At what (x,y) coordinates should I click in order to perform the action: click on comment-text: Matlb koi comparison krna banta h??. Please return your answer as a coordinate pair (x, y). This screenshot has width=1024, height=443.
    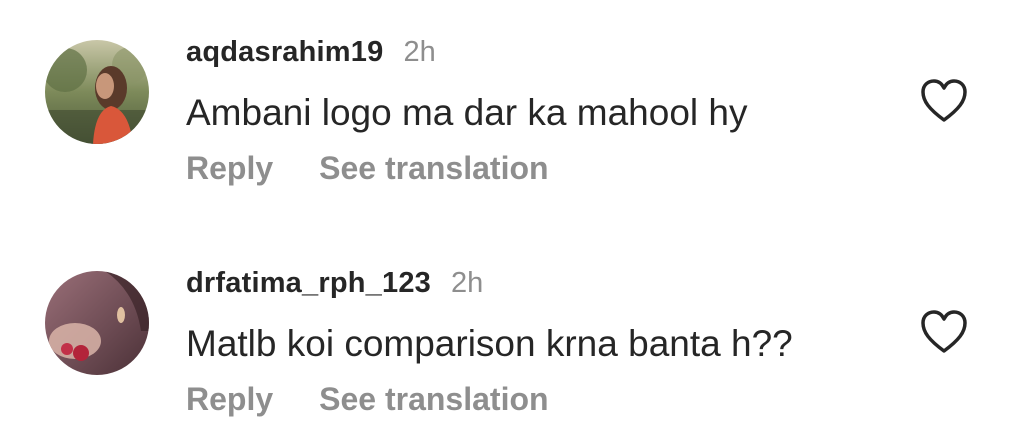
    Looking at the image, I should click on (489, 343).